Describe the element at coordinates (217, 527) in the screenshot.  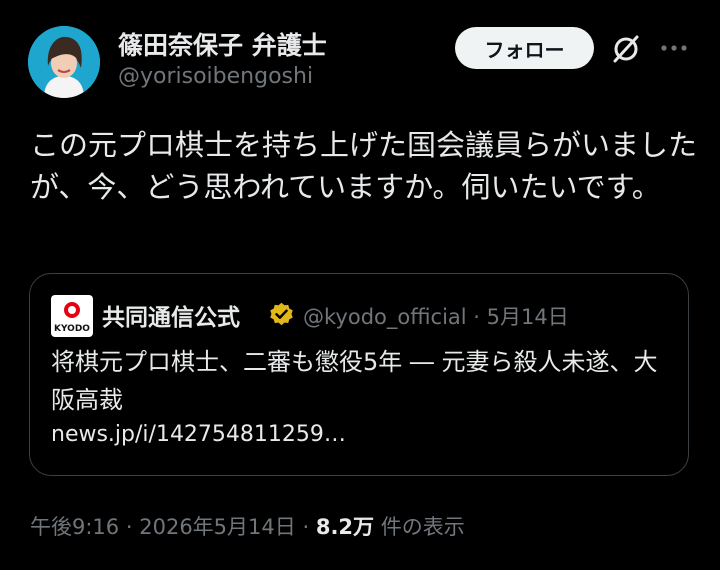
I see `post-date: 2026年5月14日` at that location.